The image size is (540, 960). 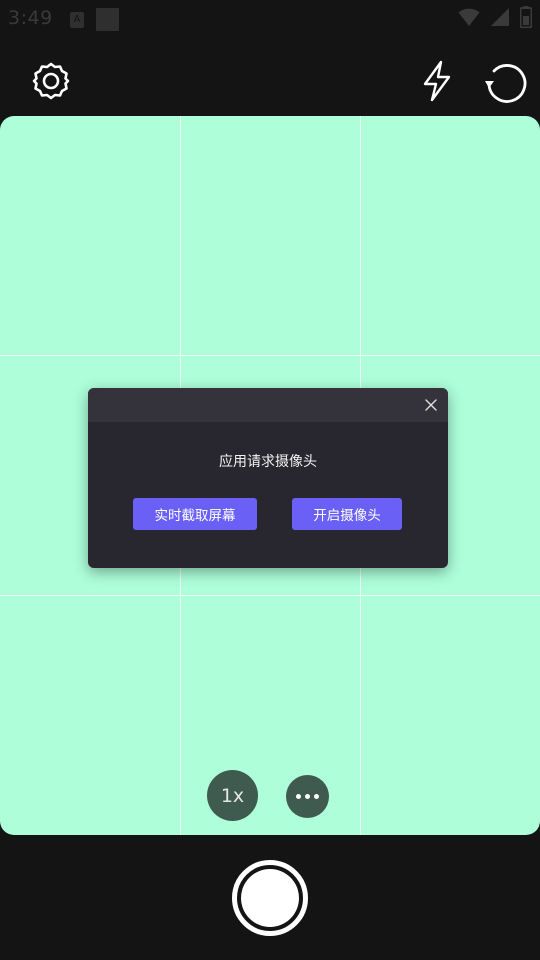 I want to click on camera-top-bar, so click(x=270, y=77).